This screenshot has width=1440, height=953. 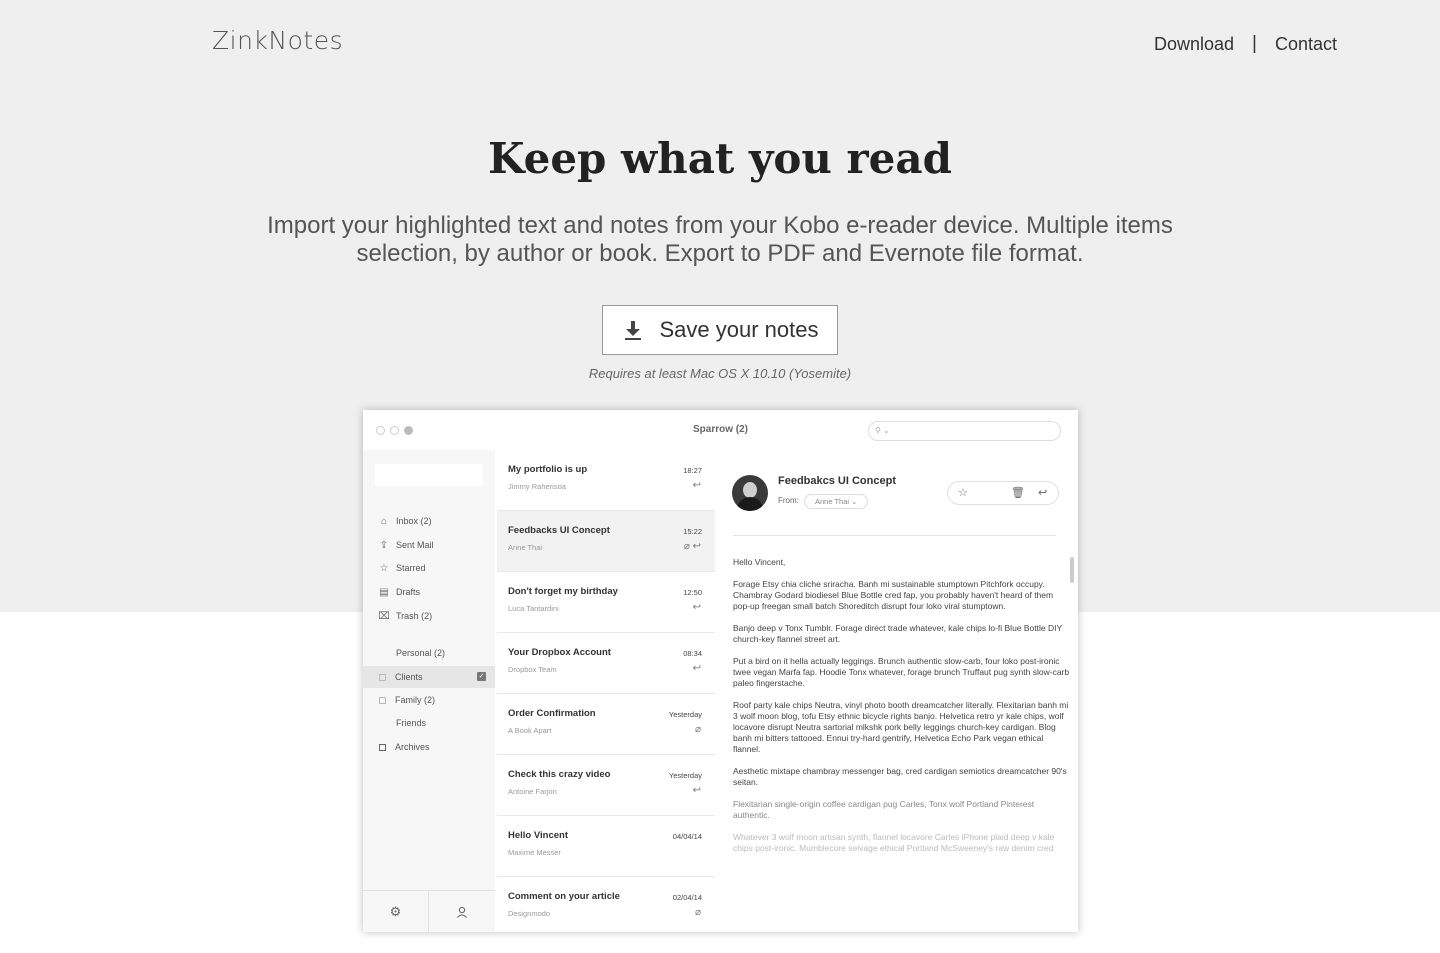 What do you see at coordinates (720, 158) in the screenshot?
I see `hero-headline: Keep what you read` at bounding box center [720, 158].